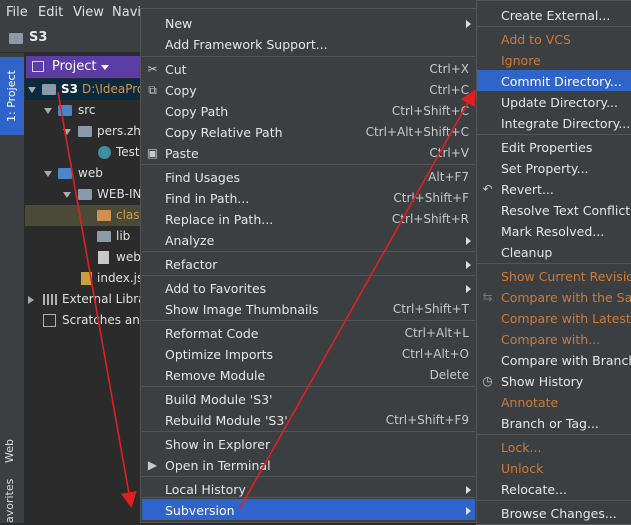 The height and width of the screenshot is (525, 631). What do you see at coordinates (224, 132) in the screenshot?
I see `context-menu-item: Copy Relative Path` at bounding box center [224, 132].